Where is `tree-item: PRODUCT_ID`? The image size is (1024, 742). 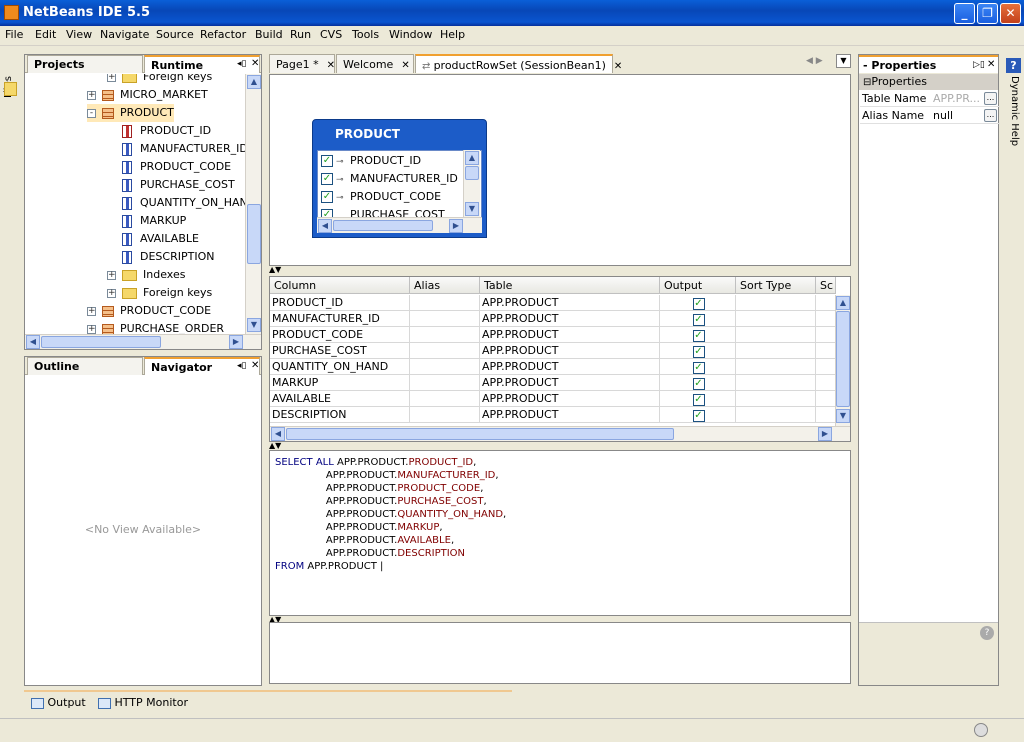
tree-item: PRODUCT_ID is located at coordinates (166, 131).